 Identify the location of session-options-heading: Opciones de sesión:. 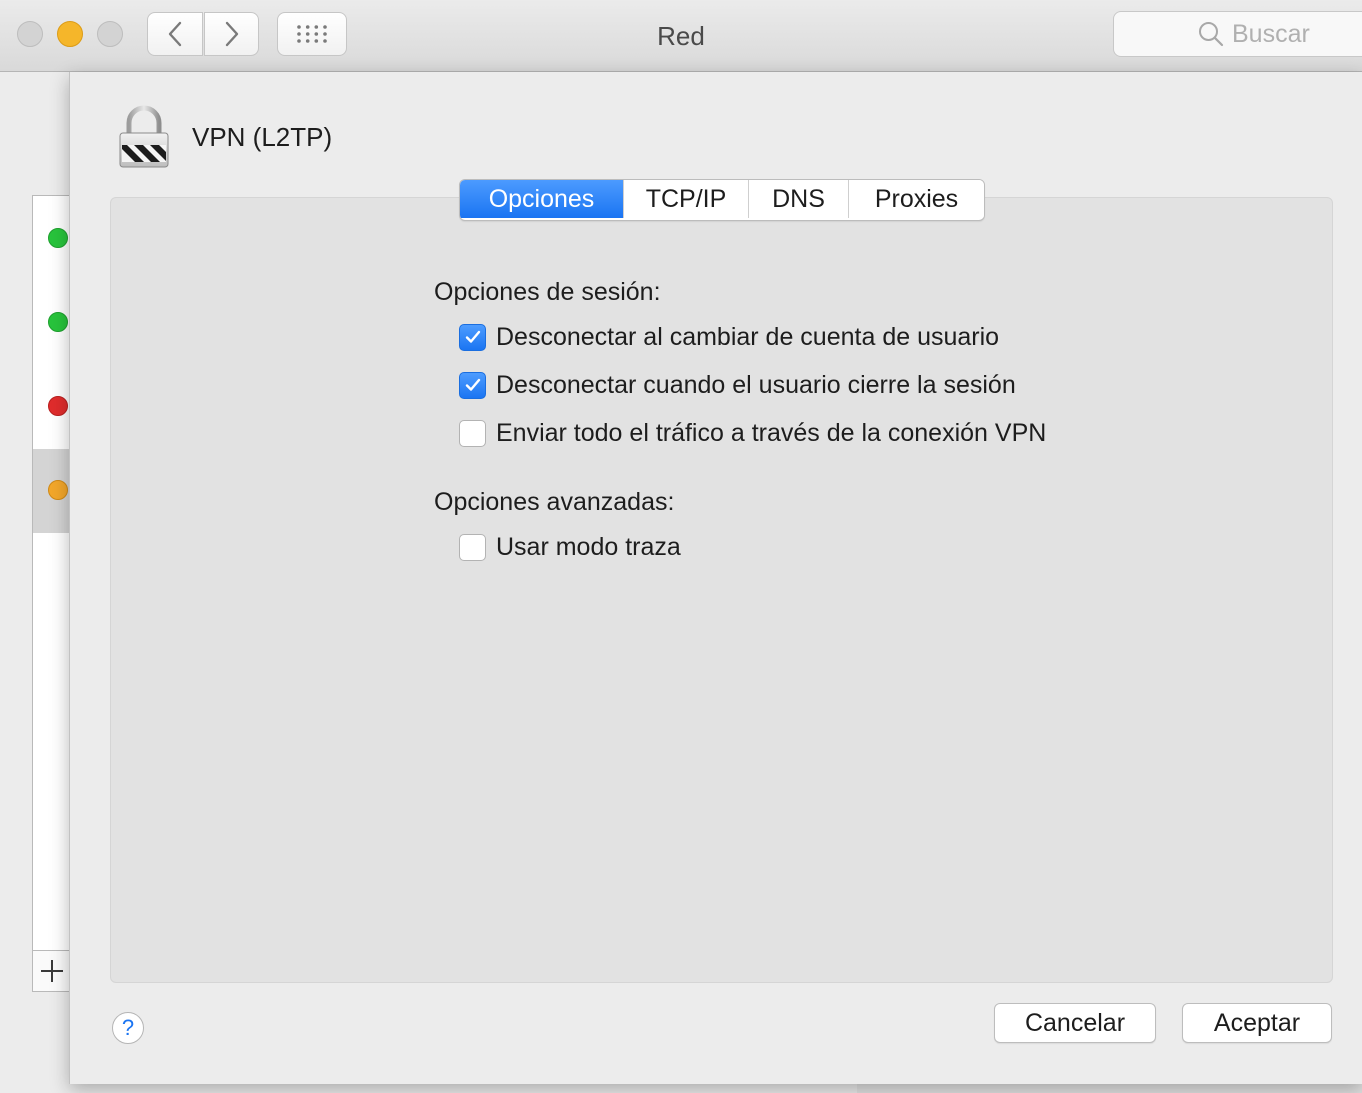
(547, 292).